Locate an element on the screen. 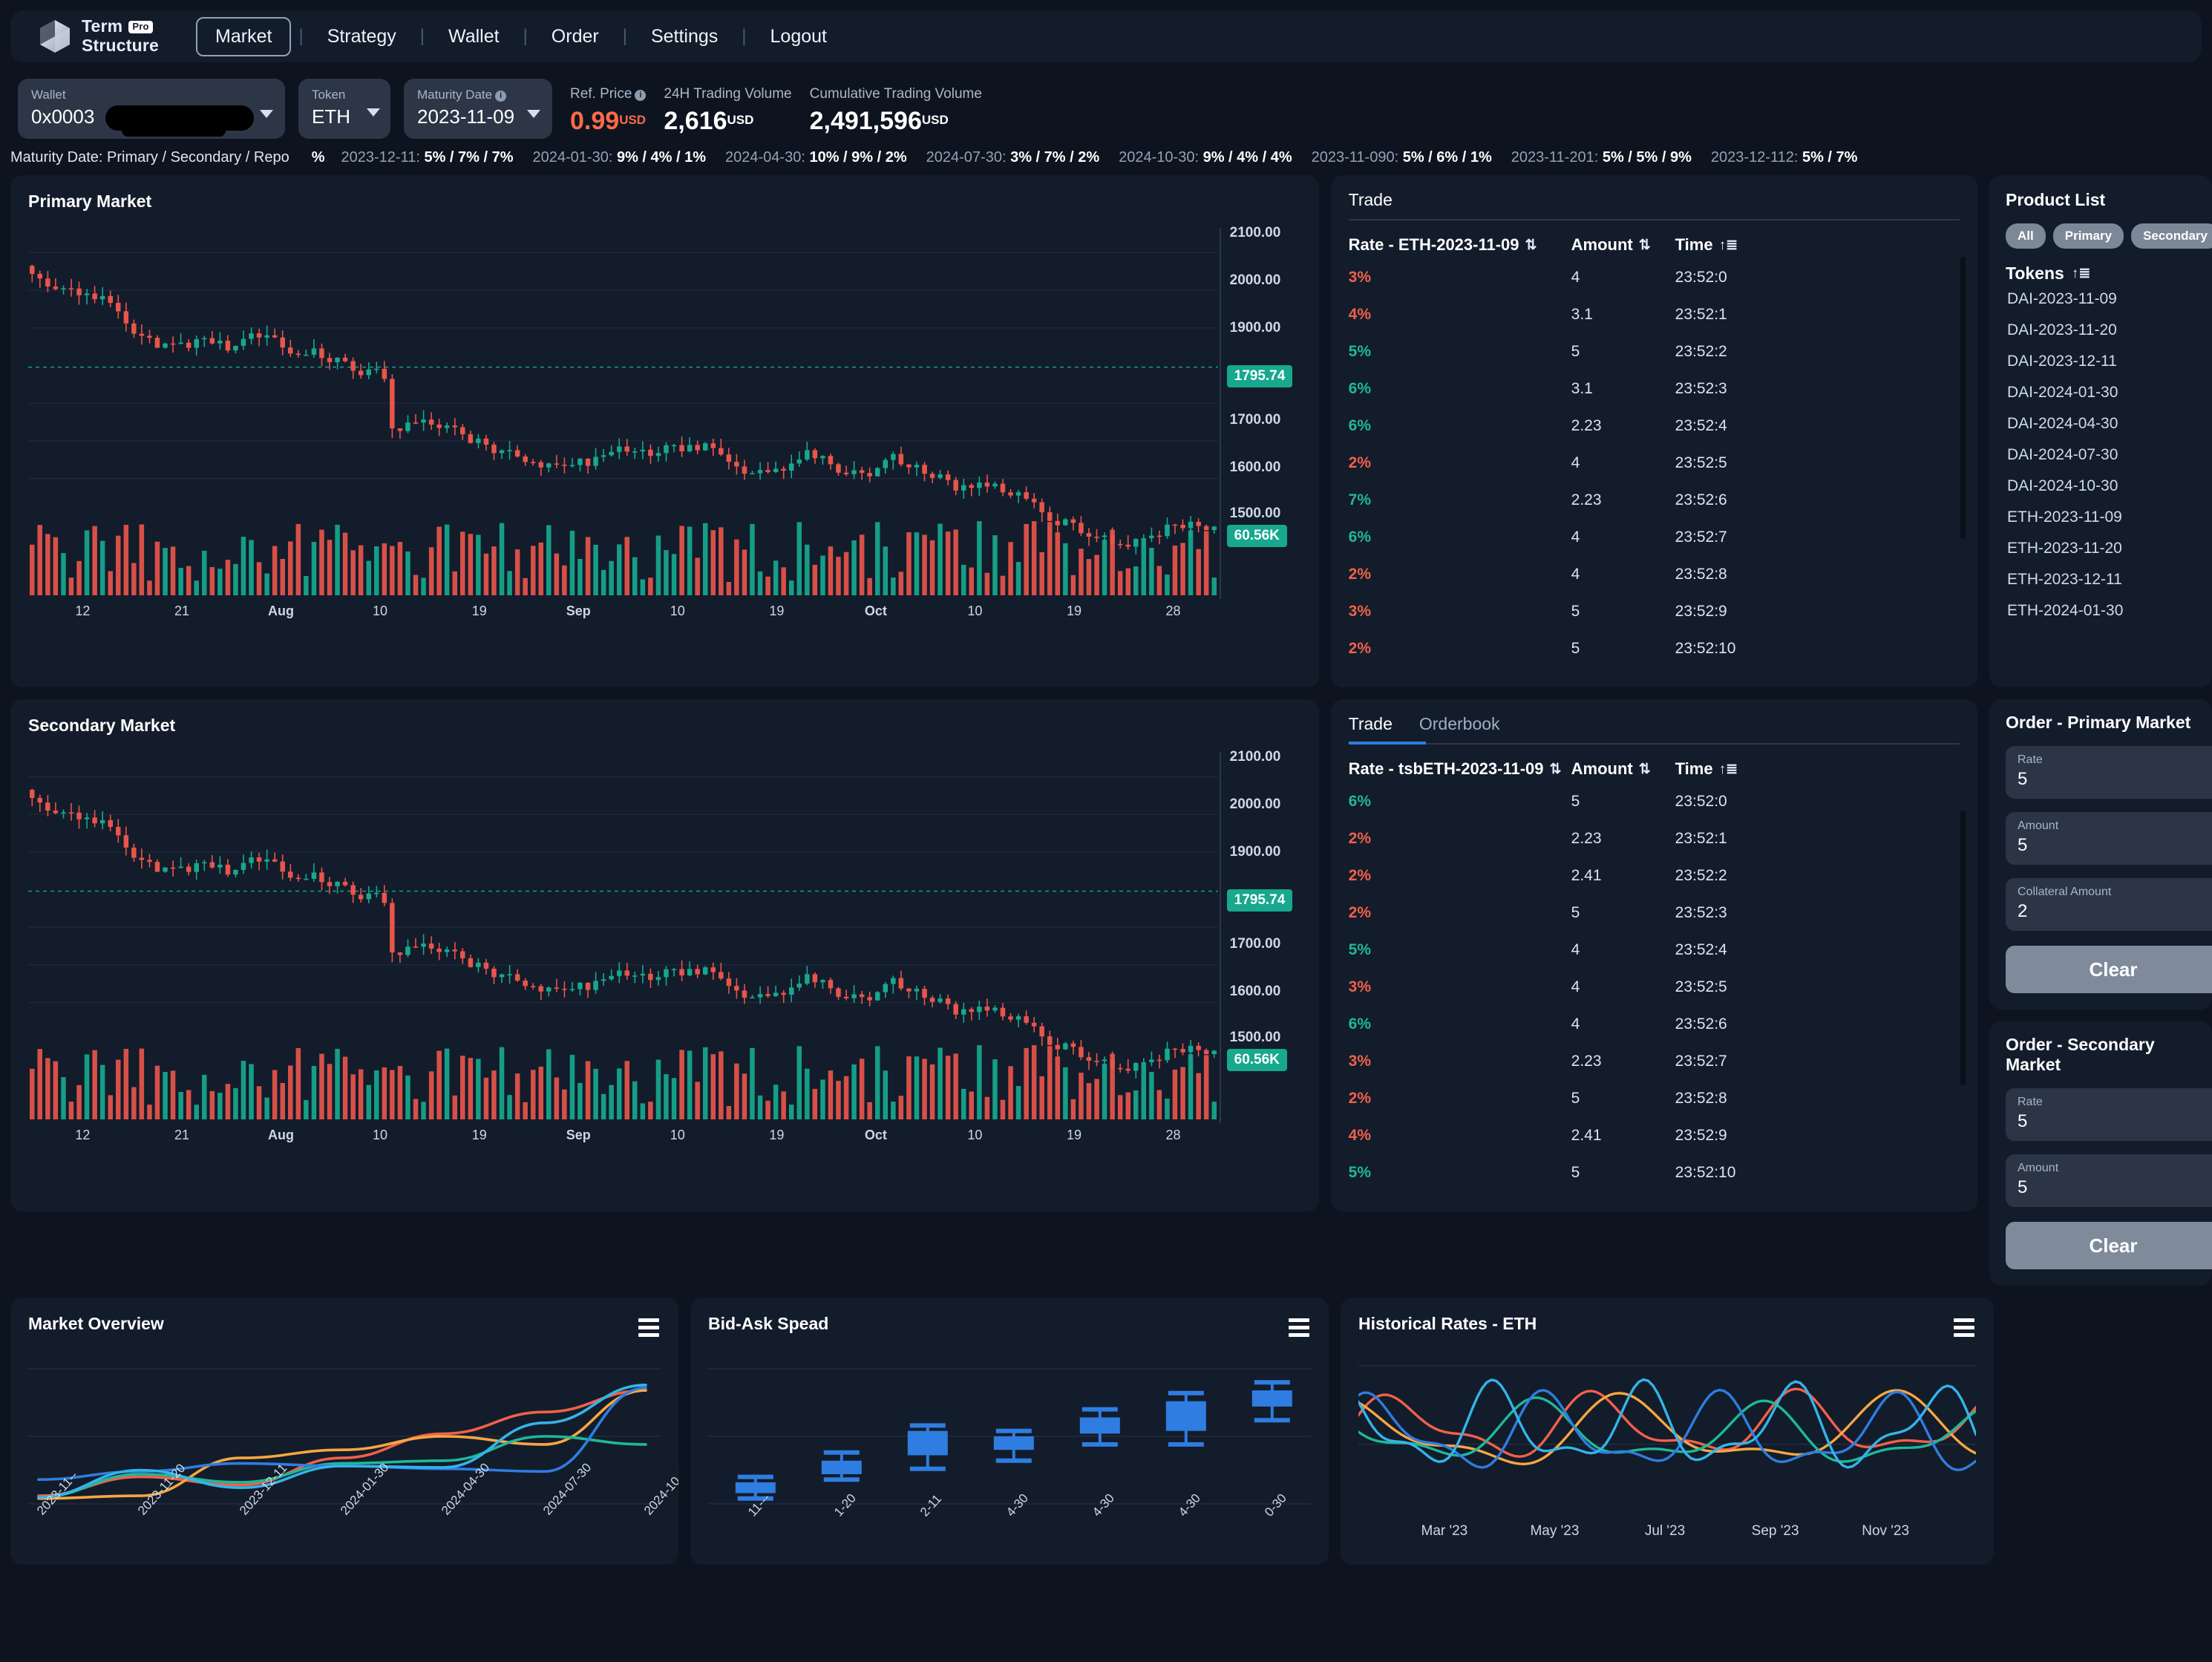 This screenshot has height=1662, width=2212. nav-item-wallet: Wallet is located at coordinates (474, 37).